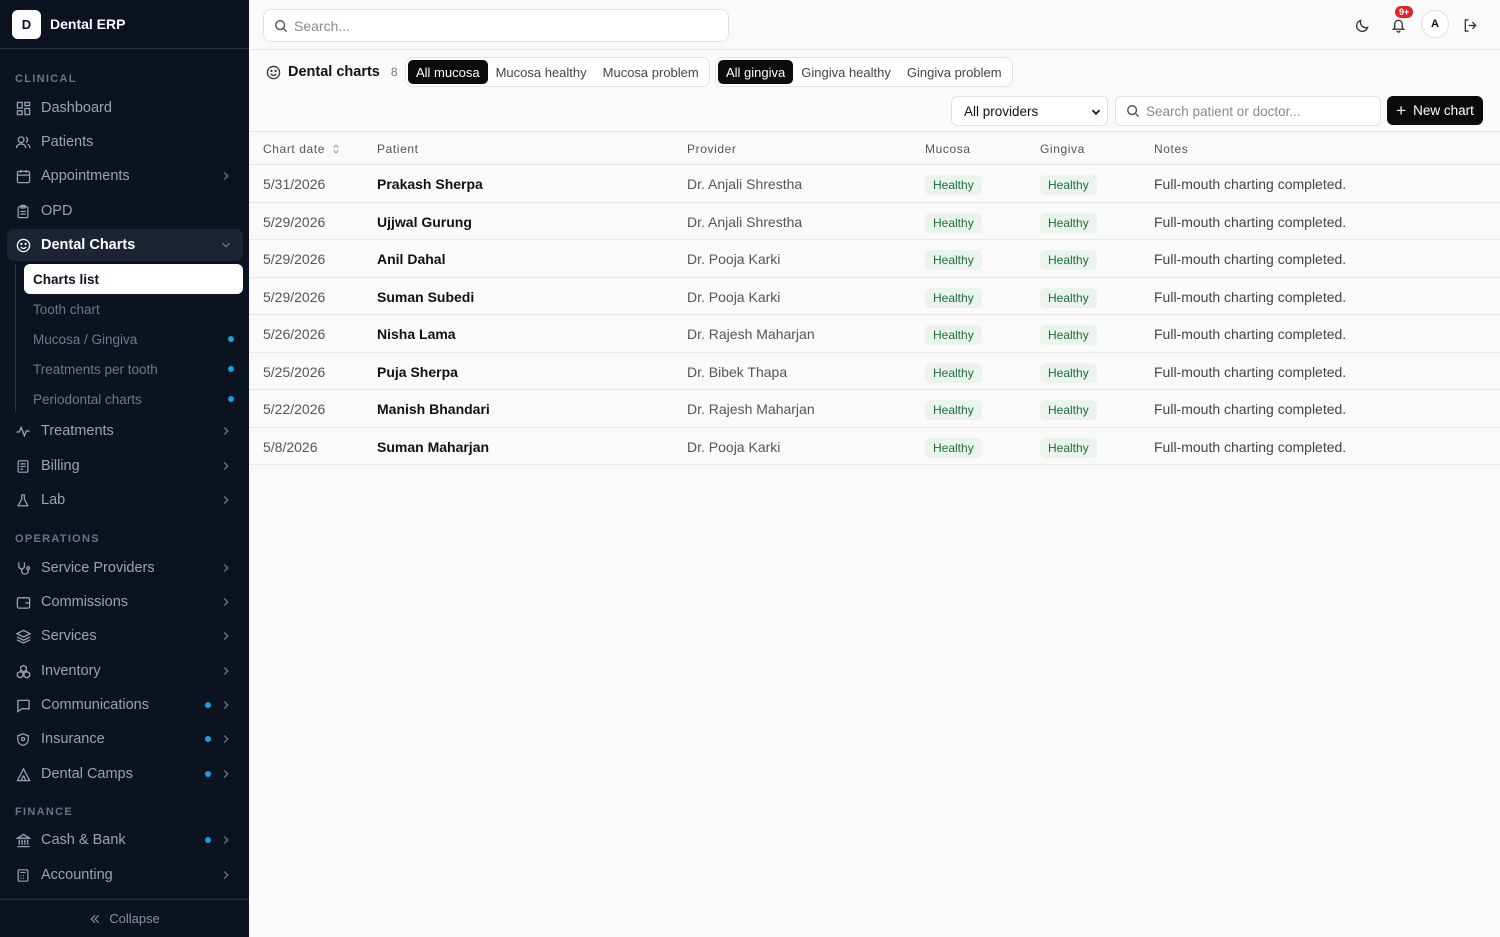 Image resolution: width=1500 pixels, height=937 pixels. I want to click on sidebar-item-accounting: Accounting, so click(125, 875).